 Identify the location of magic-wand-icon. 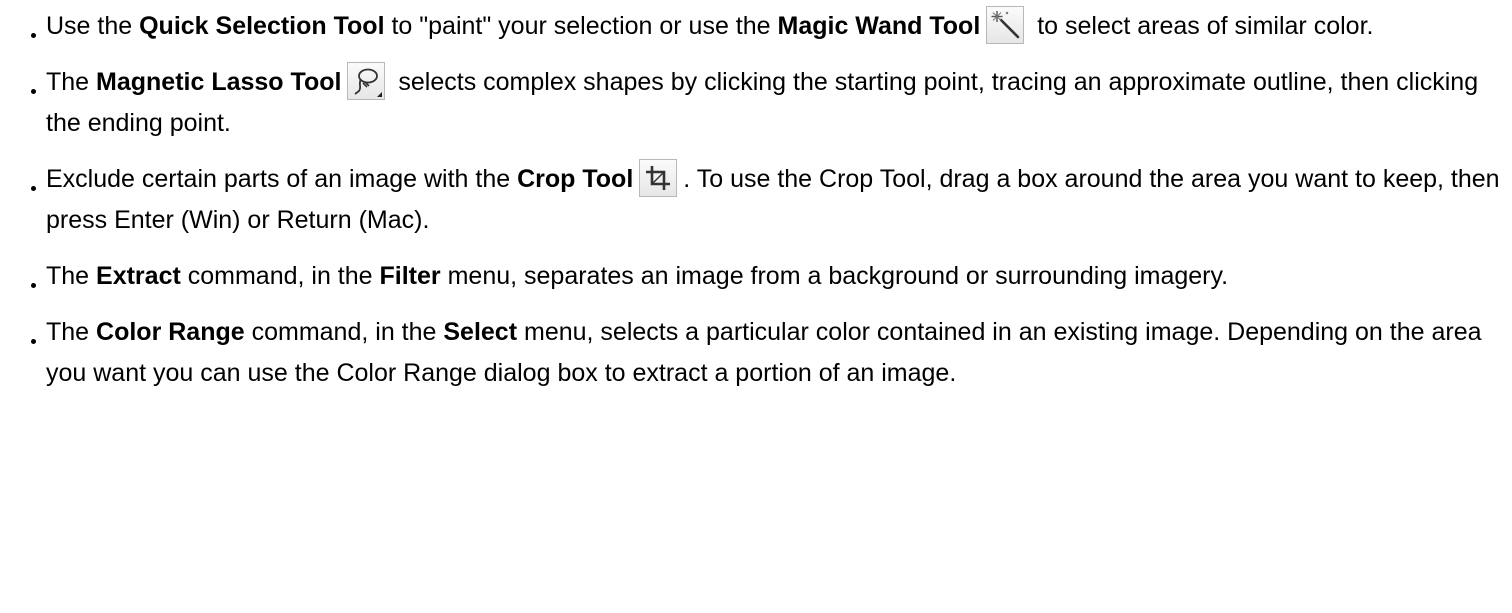
(1005, 25).